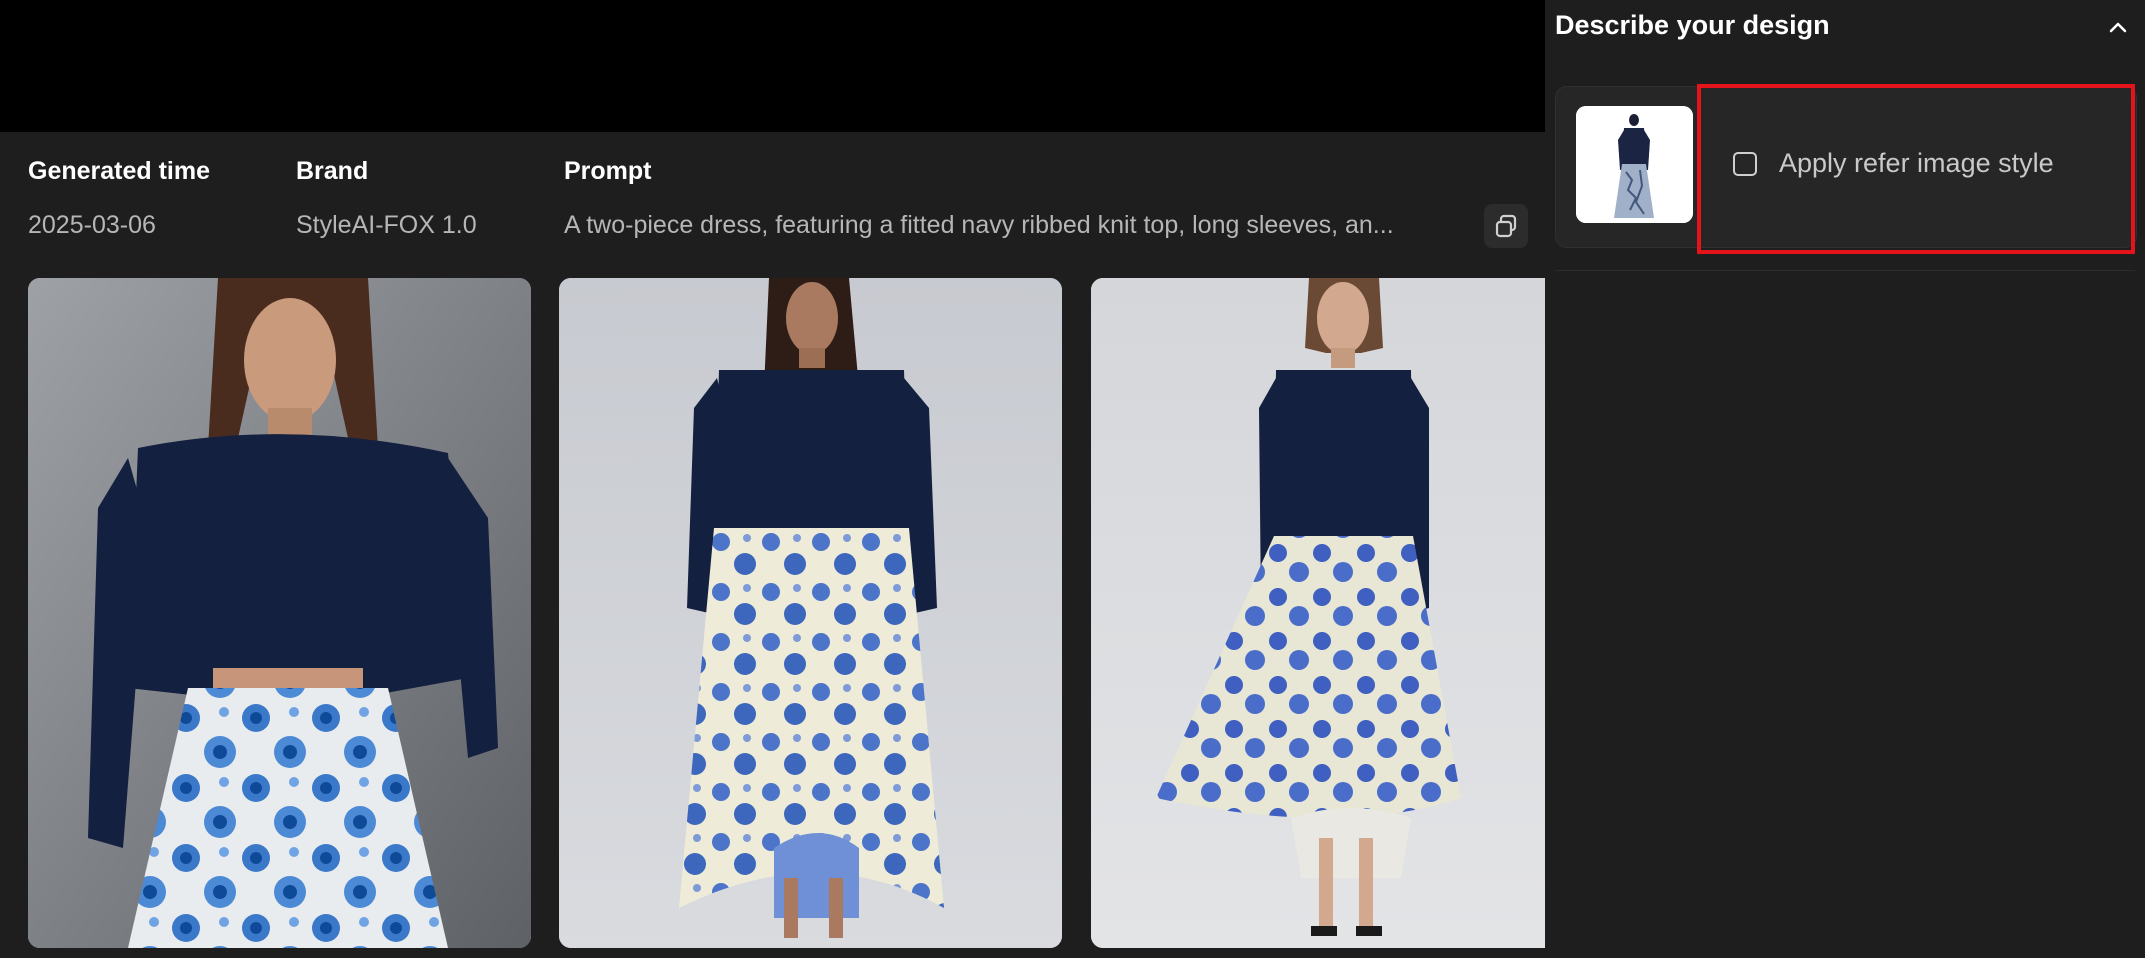  Describe the element at coordinates (772, 66) in the screenshot. I see `top-banner` at that location.